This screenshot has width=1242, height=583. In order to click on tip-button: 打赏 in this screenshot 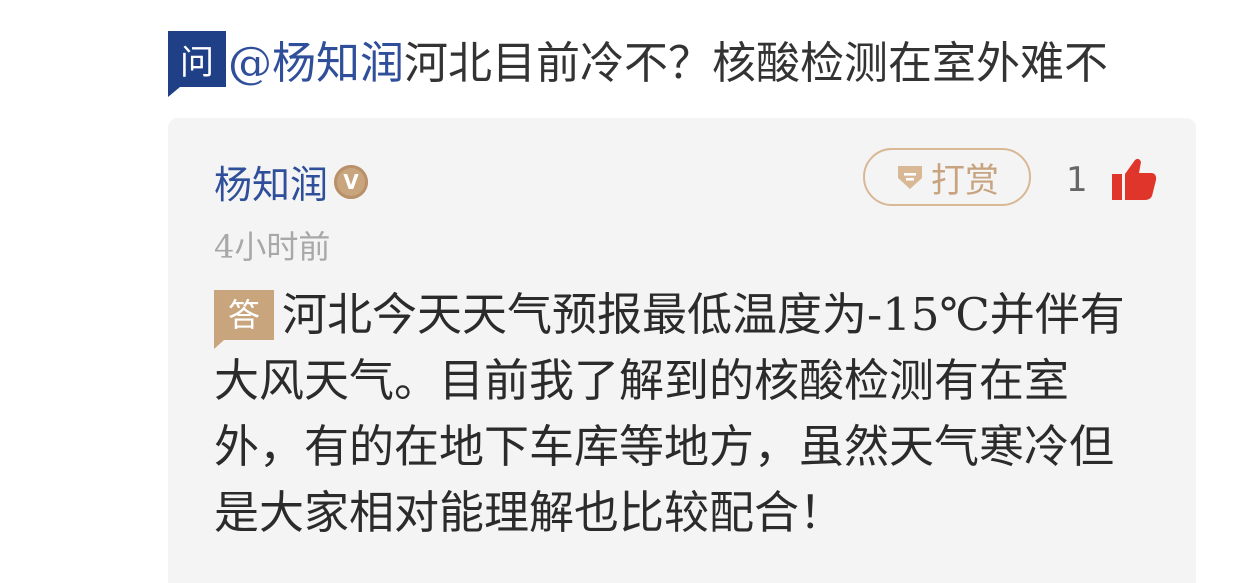, I will do `click(947, 177)`.